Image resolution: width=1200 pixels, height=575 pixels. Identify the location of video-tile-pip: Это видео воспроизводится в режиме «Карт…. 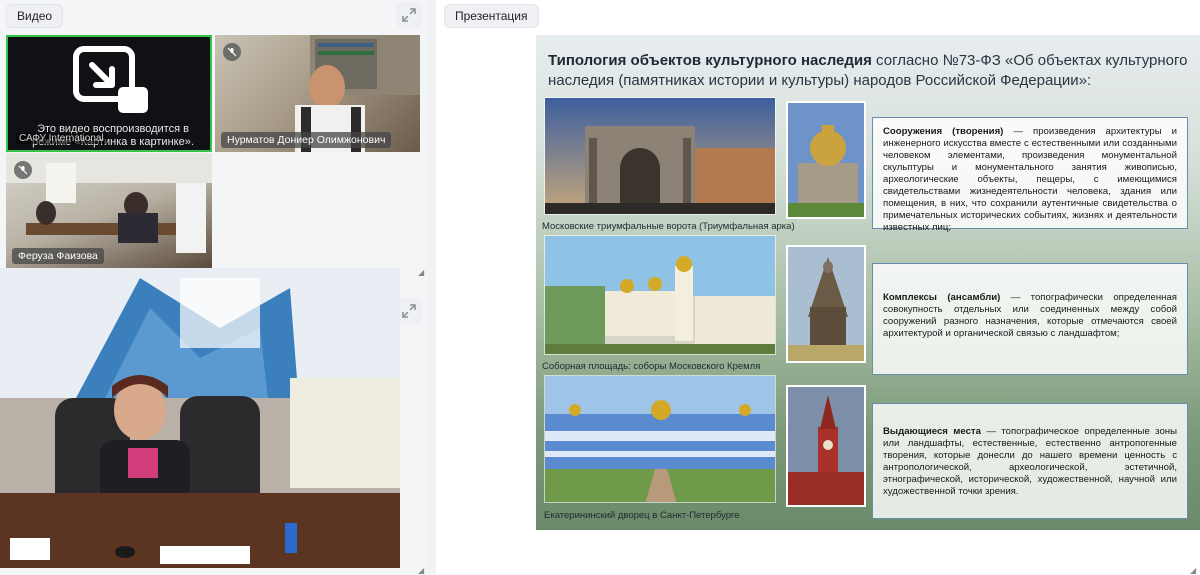
(109, 93).